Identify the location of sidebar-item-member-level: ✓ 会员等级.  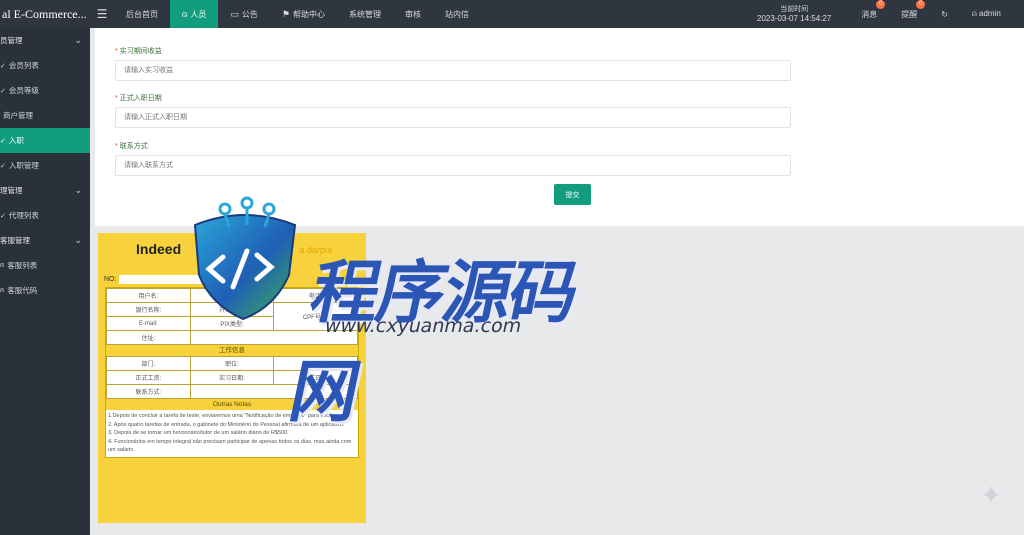
(45, 90).